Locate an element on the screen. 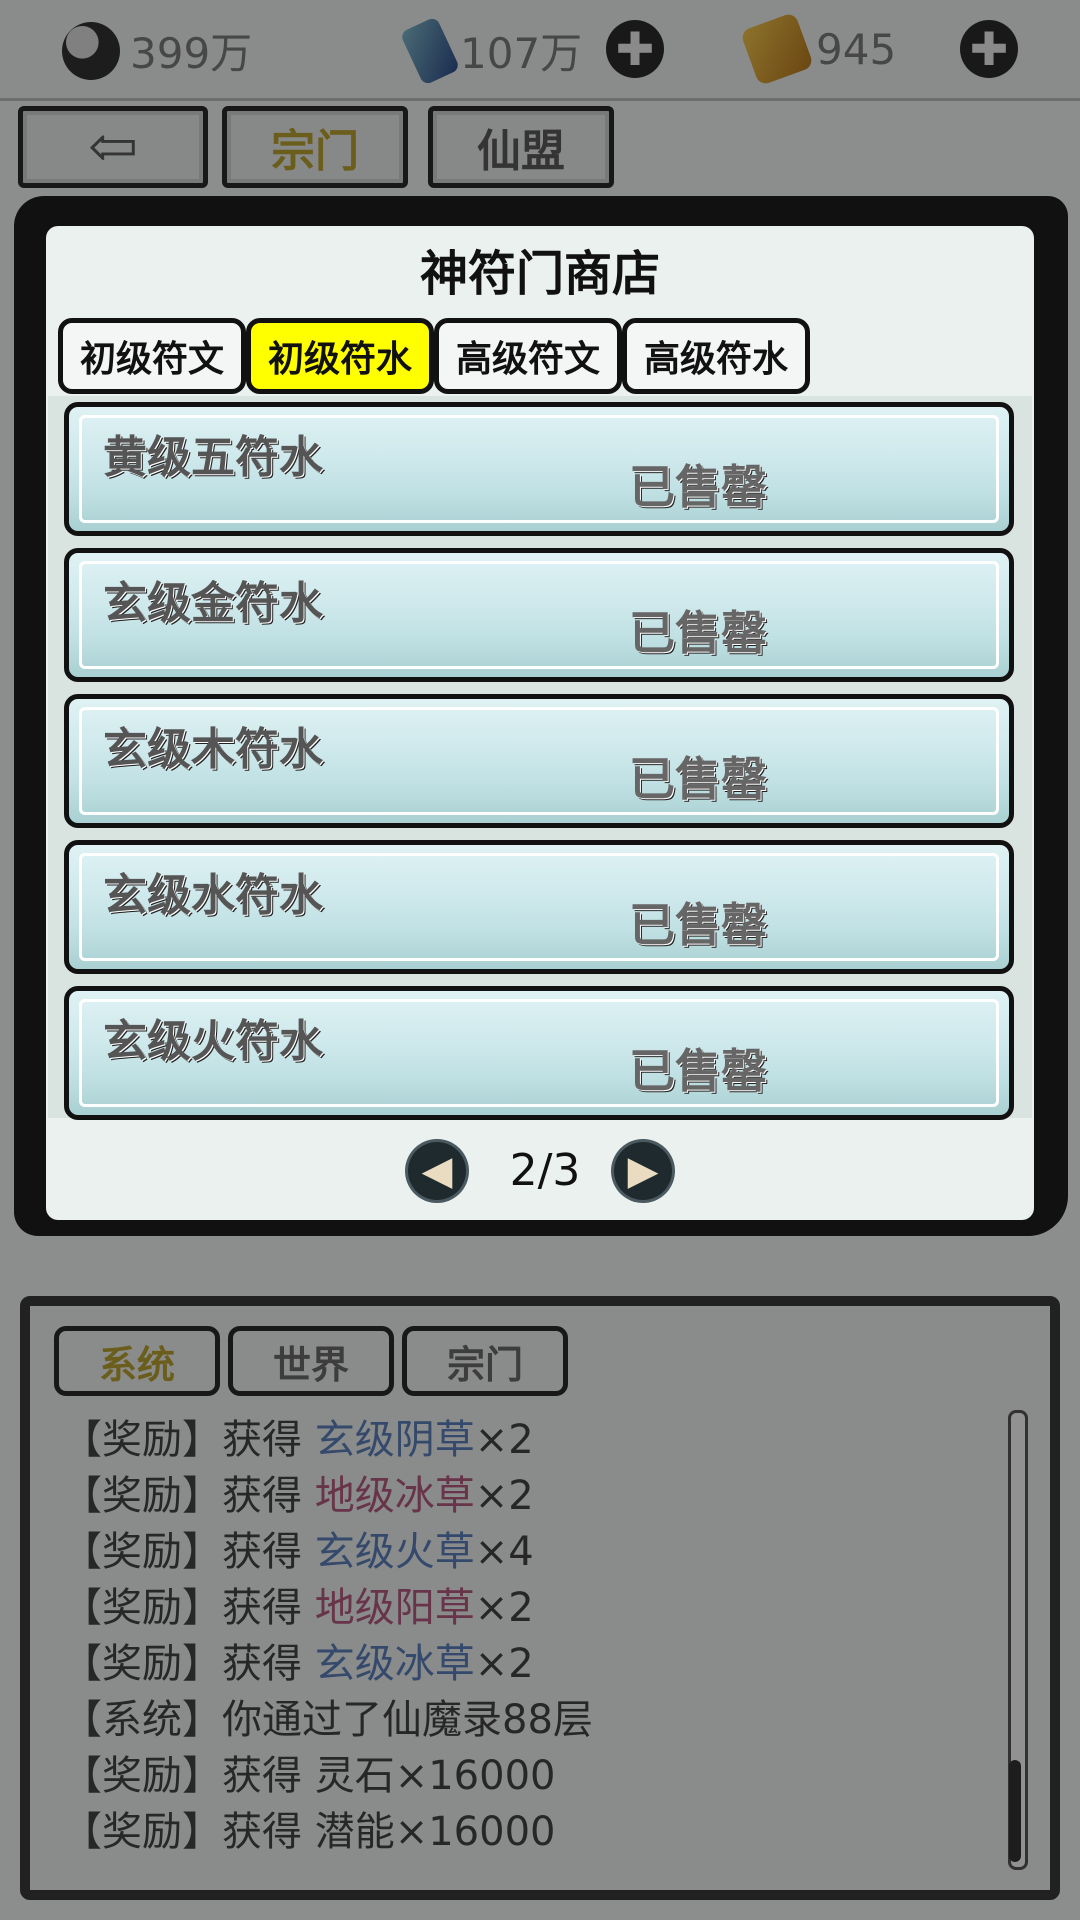 The image size is (1080, 1920). tab-basic-talisman-water: 初级符水 is located at coordinates (340, 356).